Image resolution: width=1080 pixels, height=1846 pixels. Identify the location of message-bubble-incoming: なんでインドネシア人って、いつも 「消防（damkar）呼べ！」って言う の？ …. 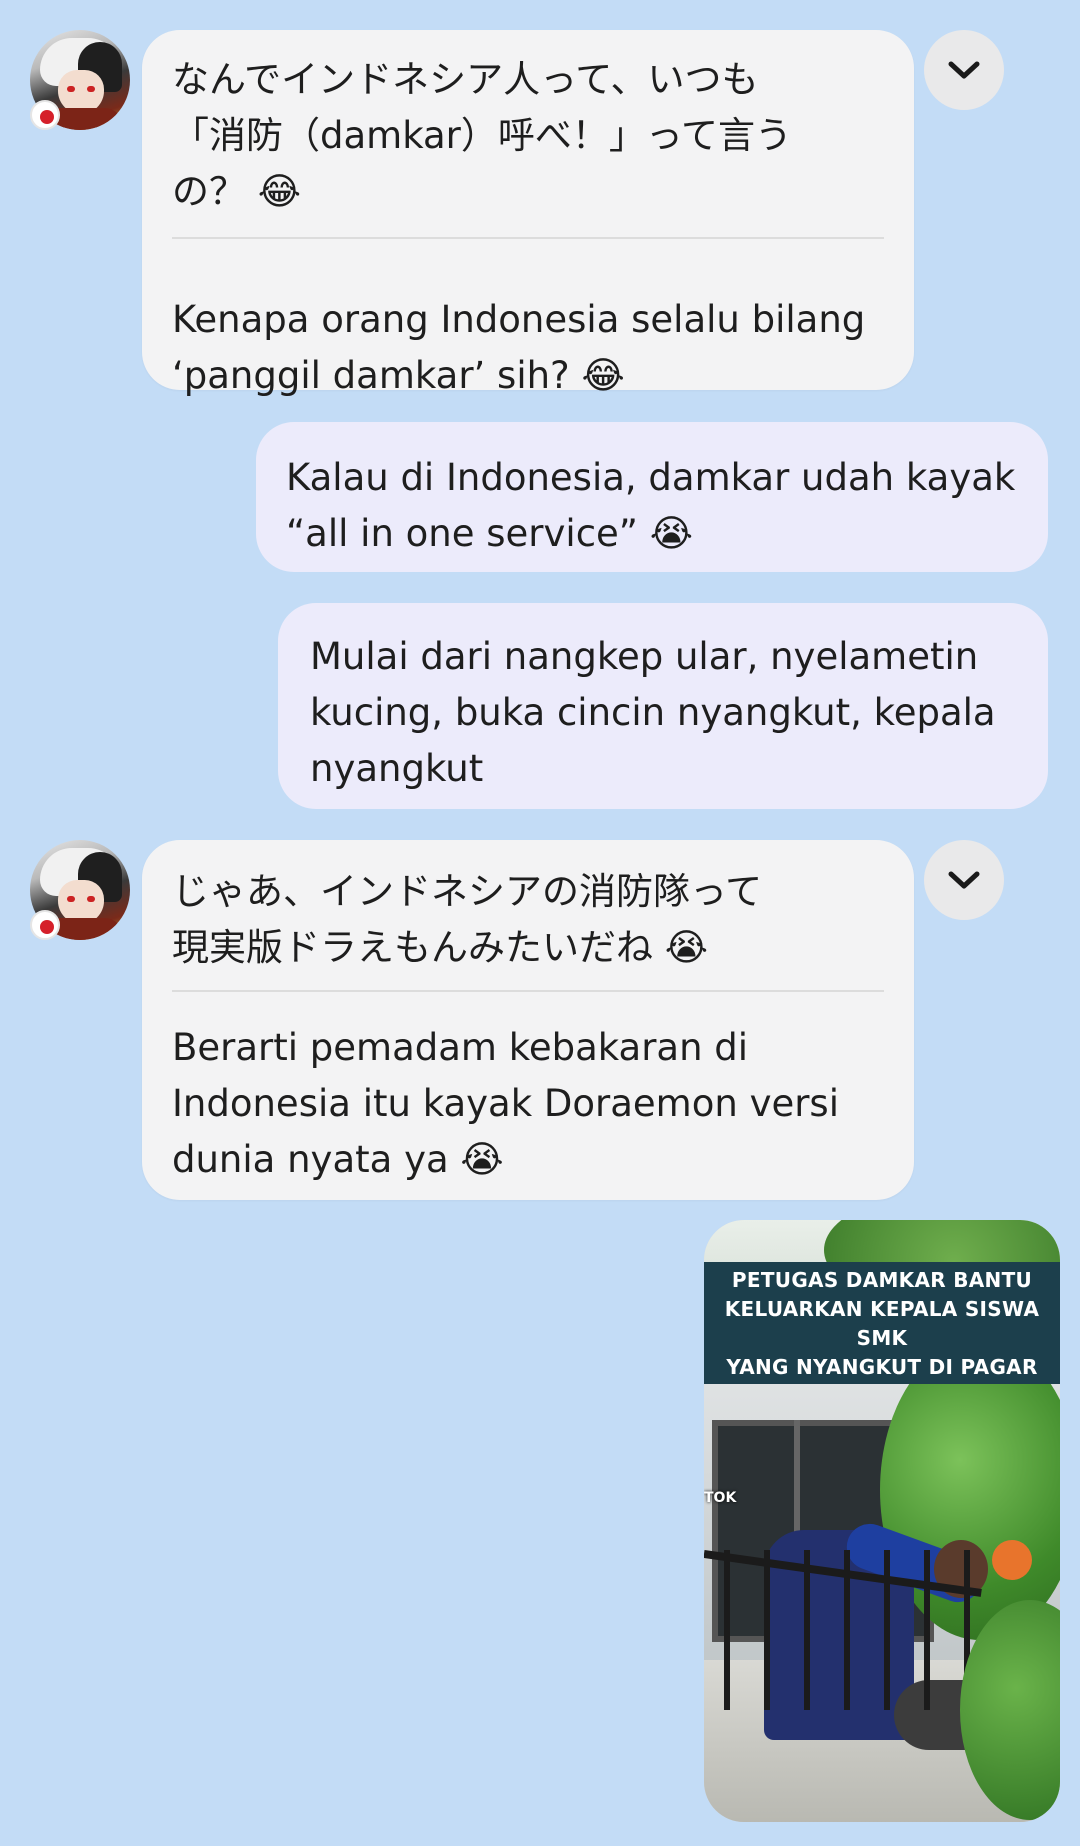
(528, 213).